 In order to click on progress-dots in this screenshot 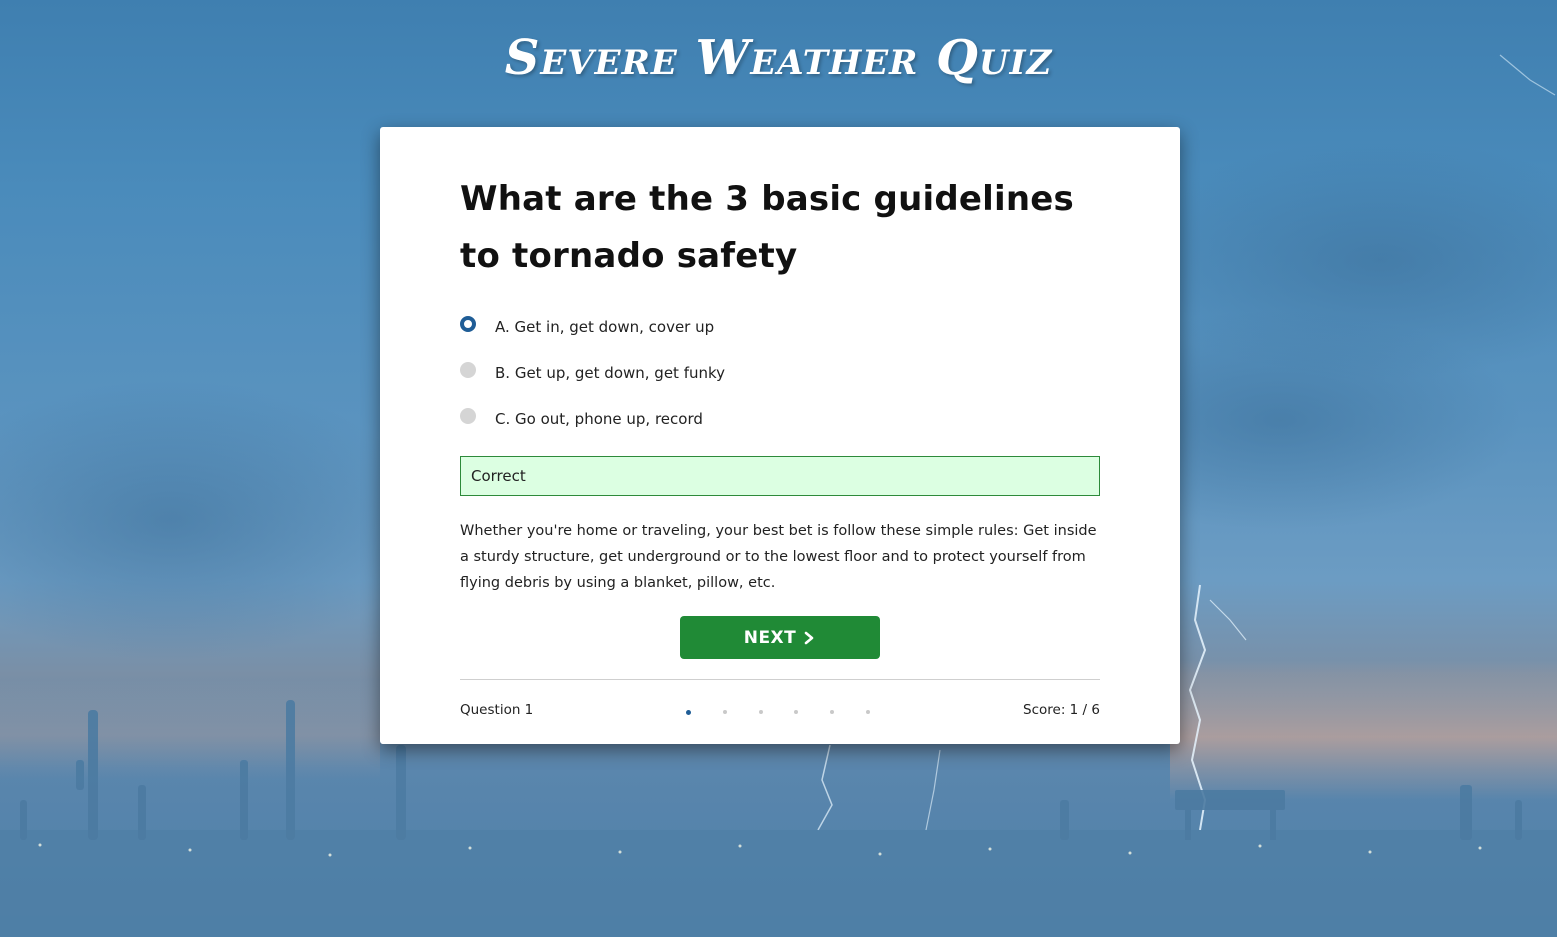, I will do `click(794, 712)`.